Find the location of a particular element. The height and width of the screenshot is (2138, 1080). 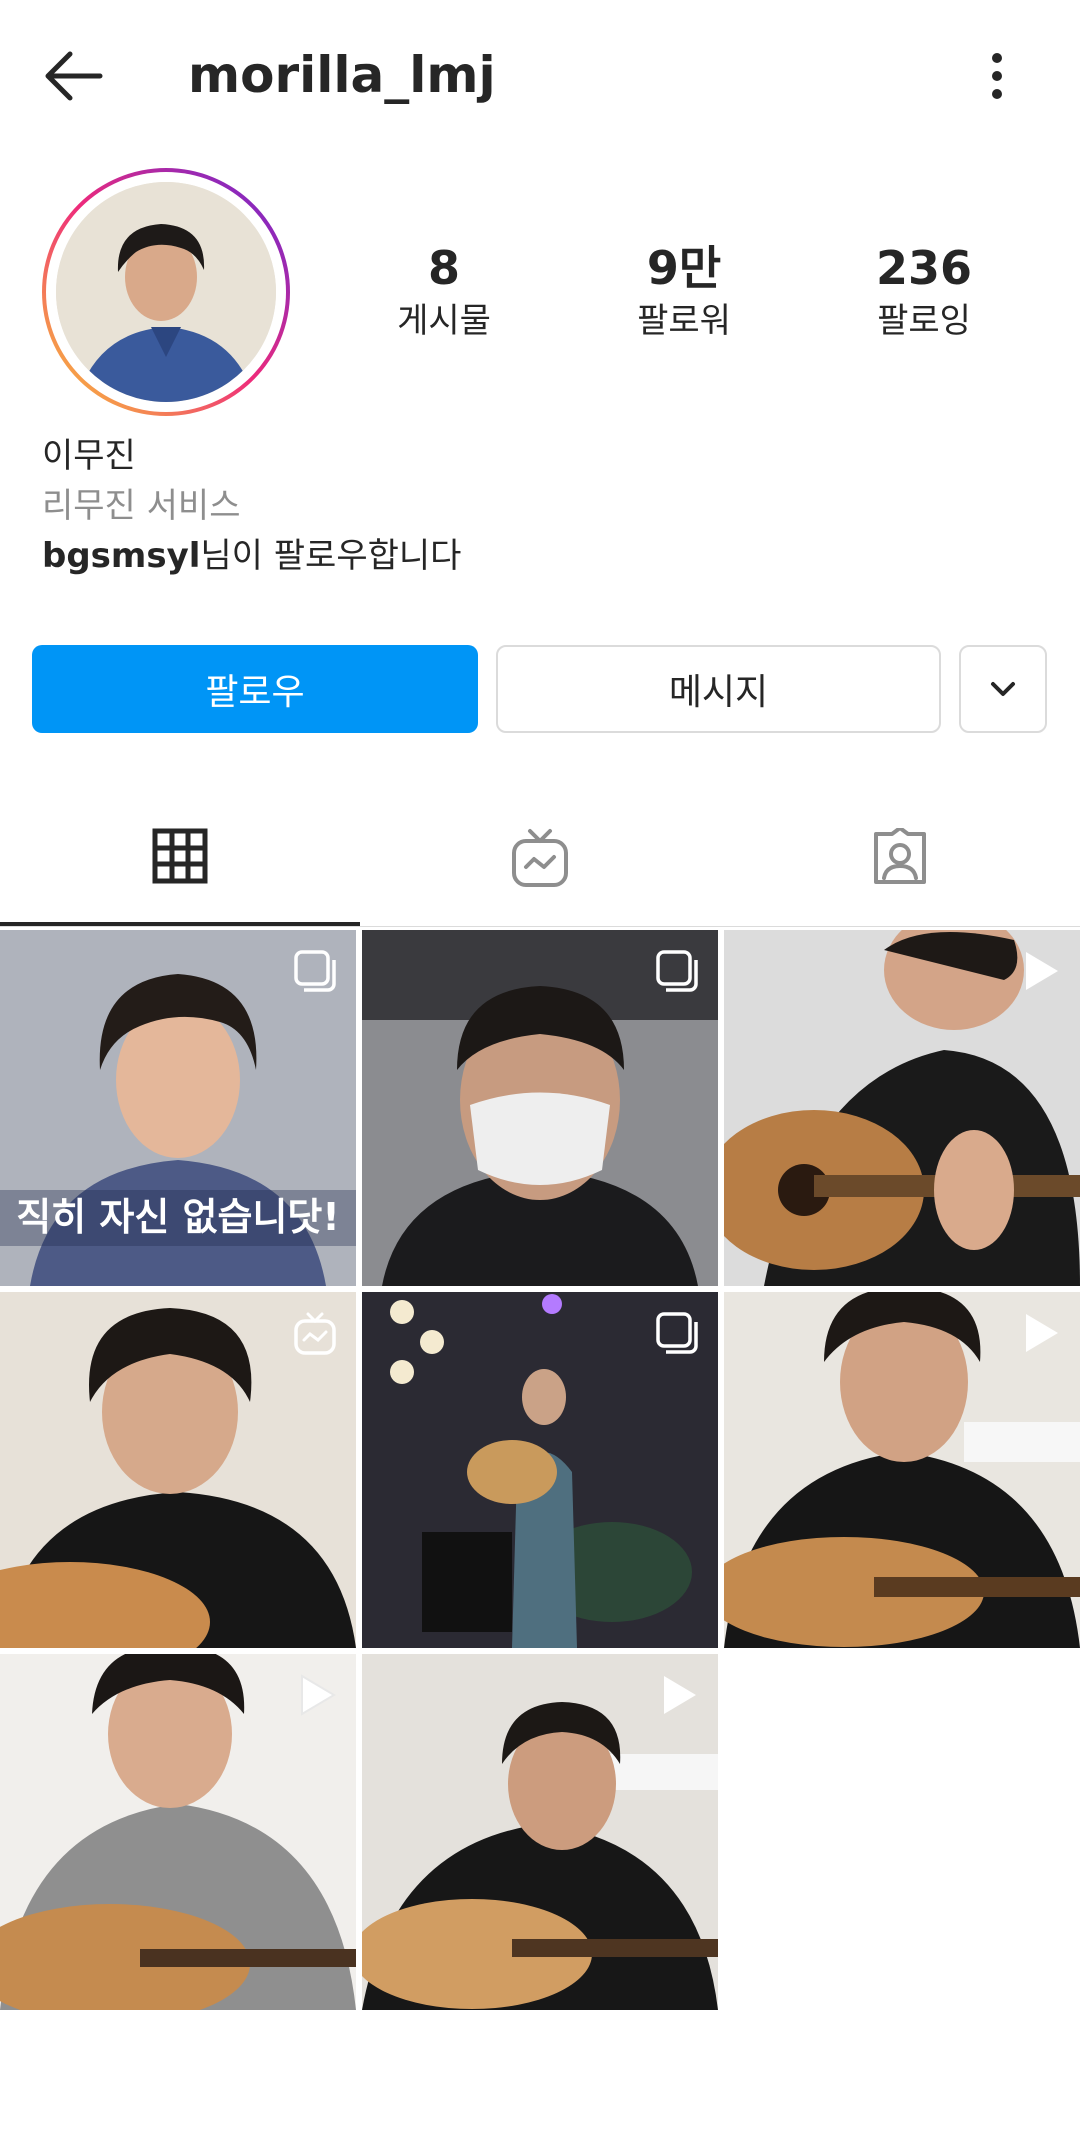

suggested-accounts-button is located at coordinates (1003, 689).